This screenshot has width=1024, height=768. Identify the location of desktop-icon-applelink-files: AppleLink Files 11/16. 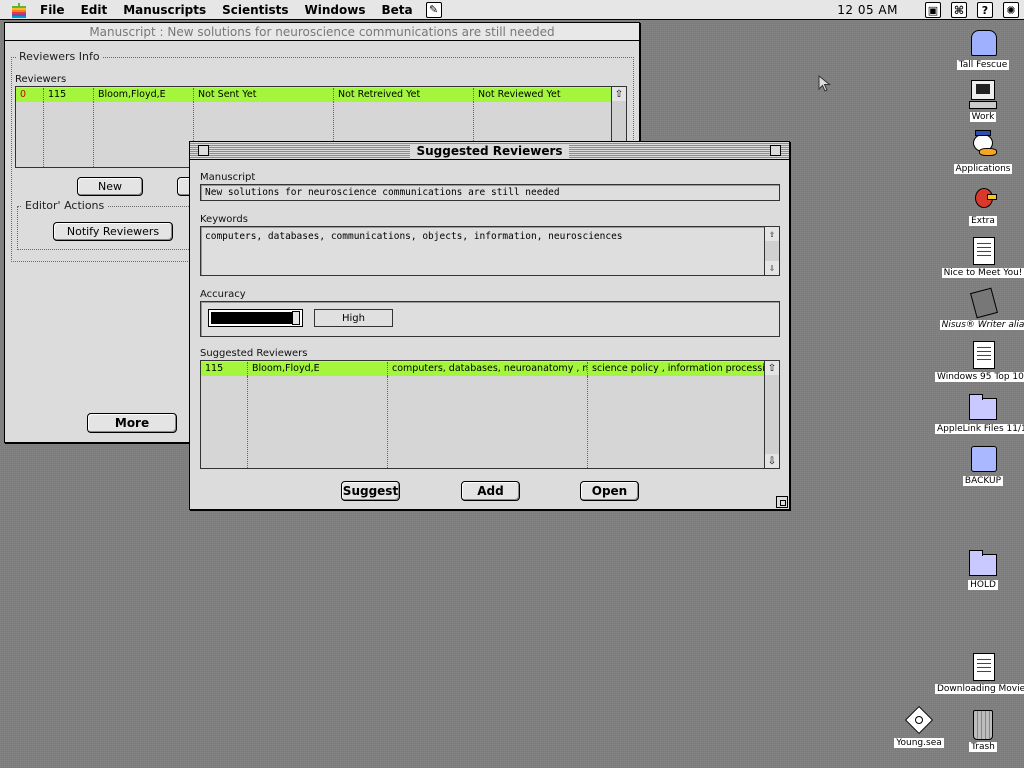
(979, 413).